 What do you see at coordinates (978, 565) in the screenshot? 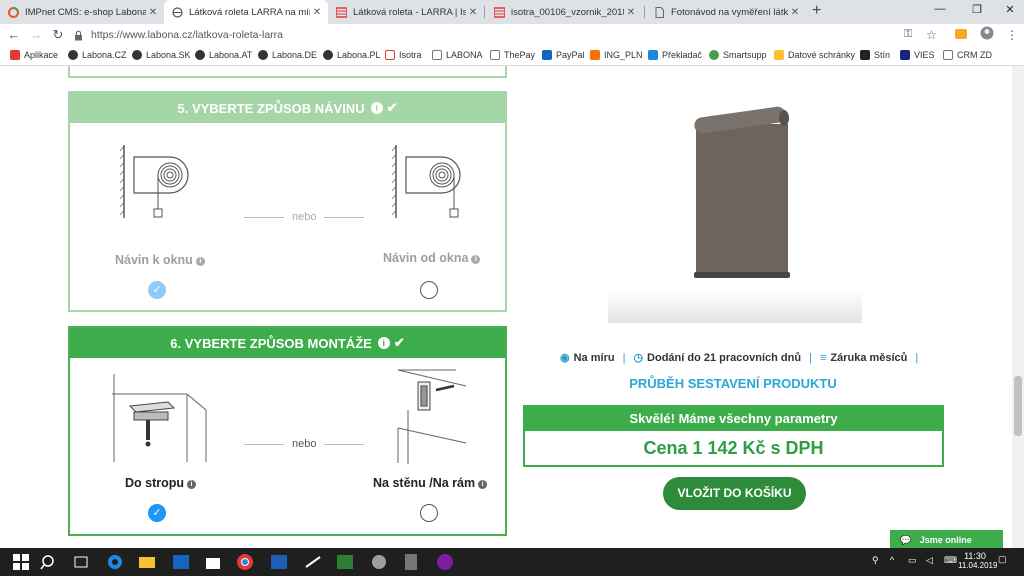
I see `clock-date: 11.04.2019` at bounding box center [978, 565].